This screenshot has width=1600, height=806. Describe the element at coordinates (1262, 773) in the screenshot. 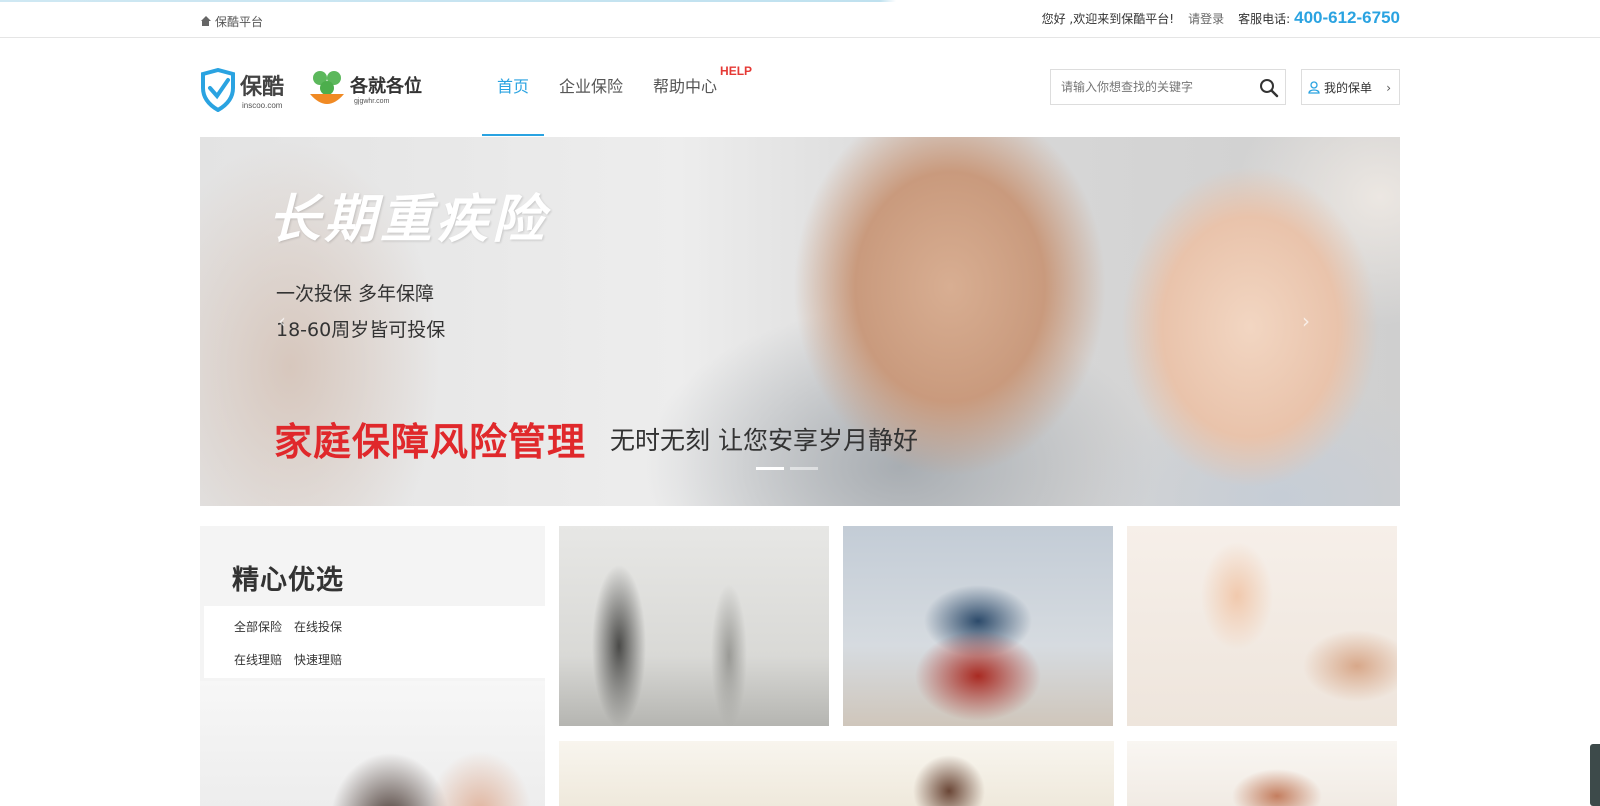

I see `family-tile` at that location.